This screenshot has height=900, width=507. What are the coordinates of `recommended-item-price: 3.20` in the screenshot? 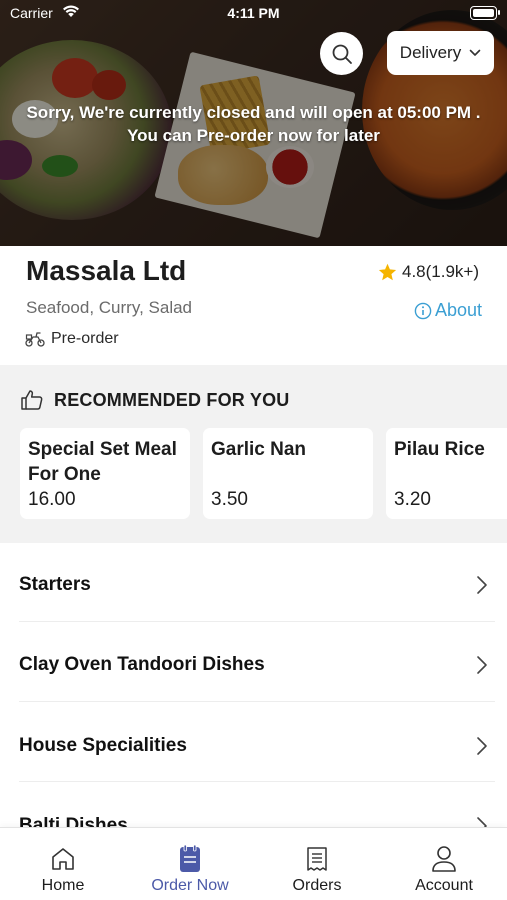 It's located at (412, 499).